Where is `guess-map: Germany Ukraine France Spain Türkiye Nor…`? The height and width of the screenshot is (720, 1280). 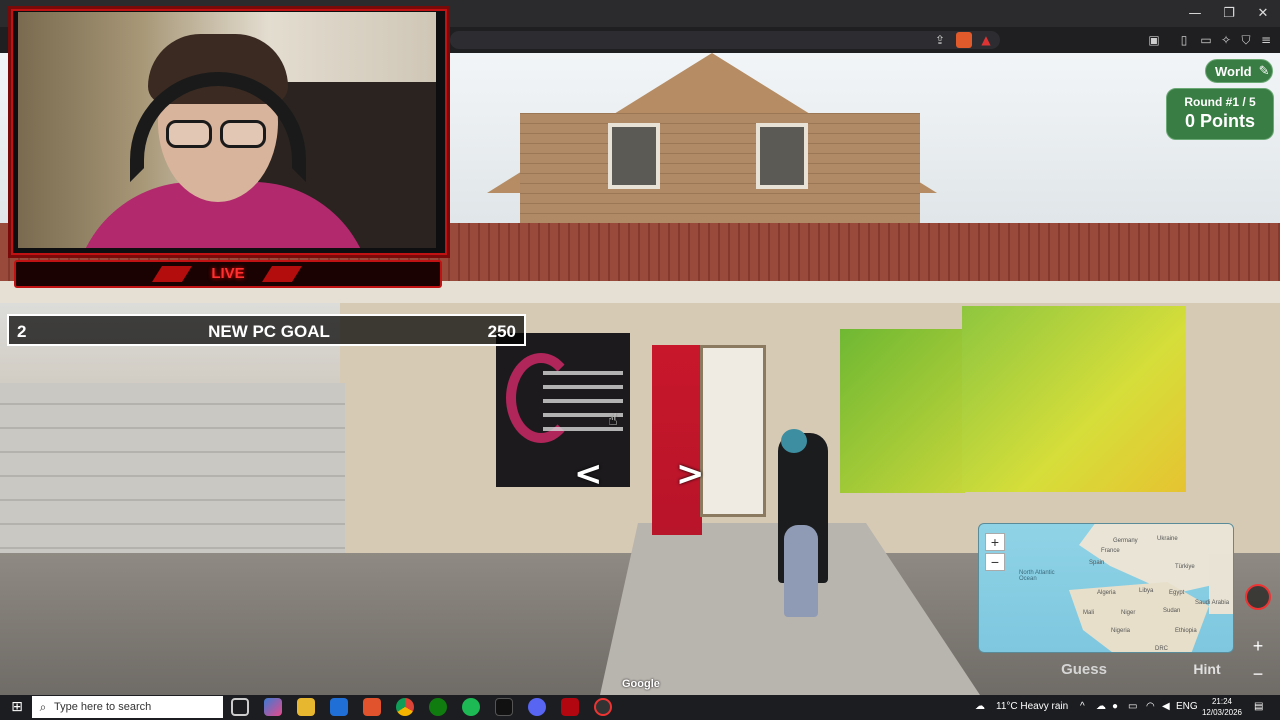 guess-map: Germany Ukraine France Spain Türkiye Nor… is located at coordinates (1106, 588).